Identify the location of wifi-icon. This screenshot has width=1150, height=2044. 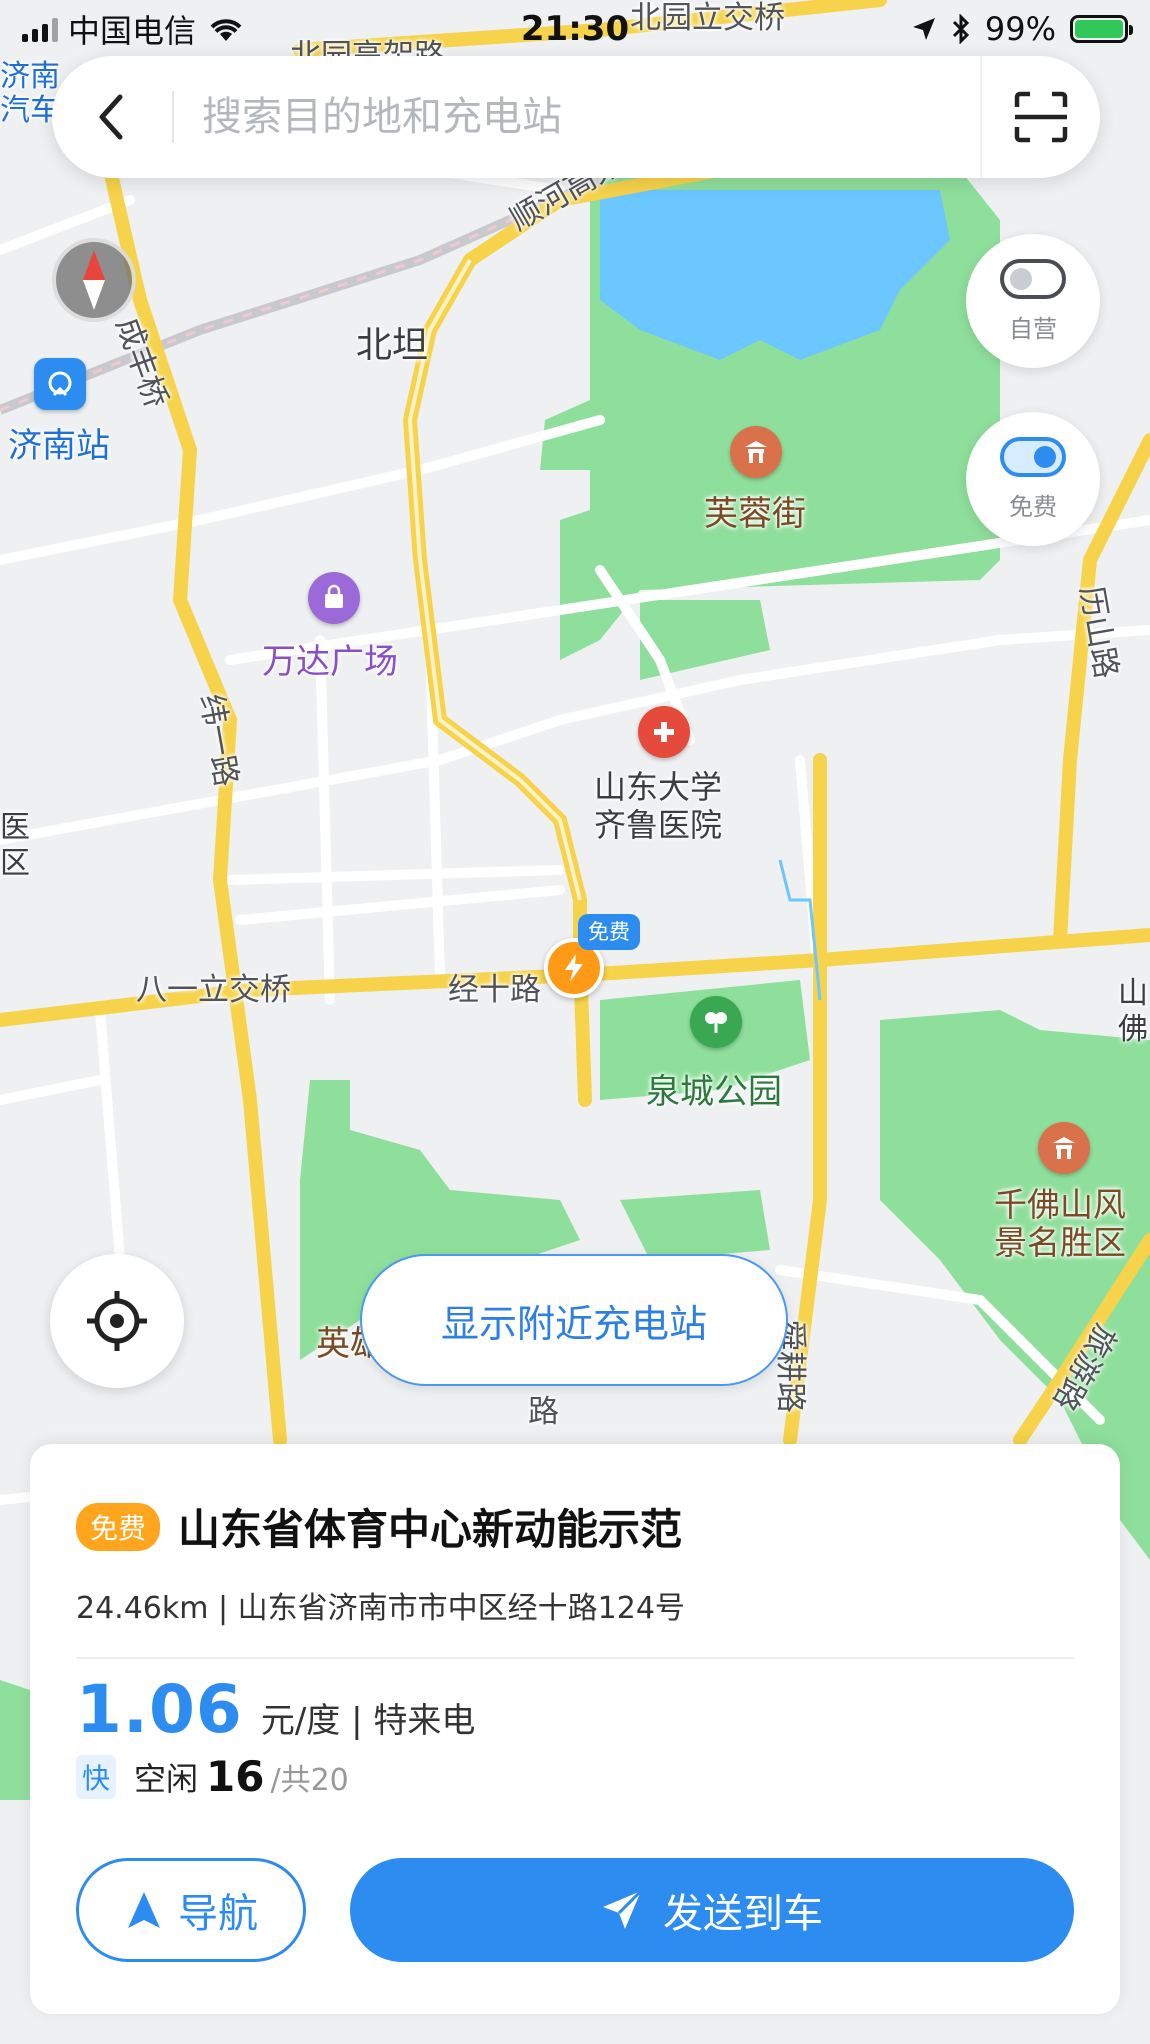
(226, 30).